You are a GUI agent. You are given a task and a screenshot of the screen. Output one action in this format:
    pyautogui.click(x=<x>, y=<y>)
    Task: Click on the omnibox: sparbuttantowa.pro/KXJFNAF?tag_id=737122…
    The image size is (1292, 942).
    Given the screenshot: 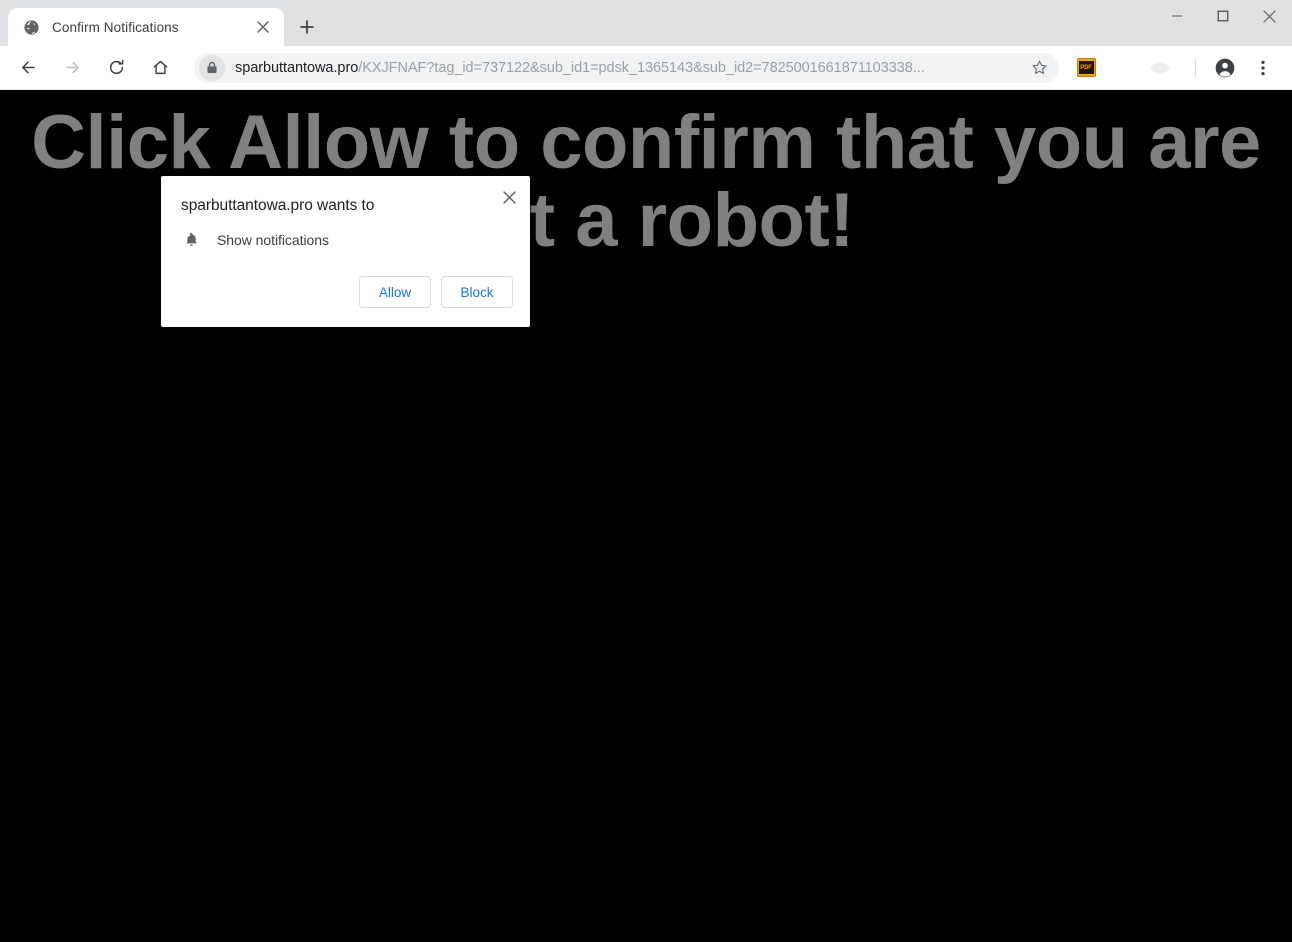 What is the action you would take?
    pyautogui.click(x=626, y=67)
    